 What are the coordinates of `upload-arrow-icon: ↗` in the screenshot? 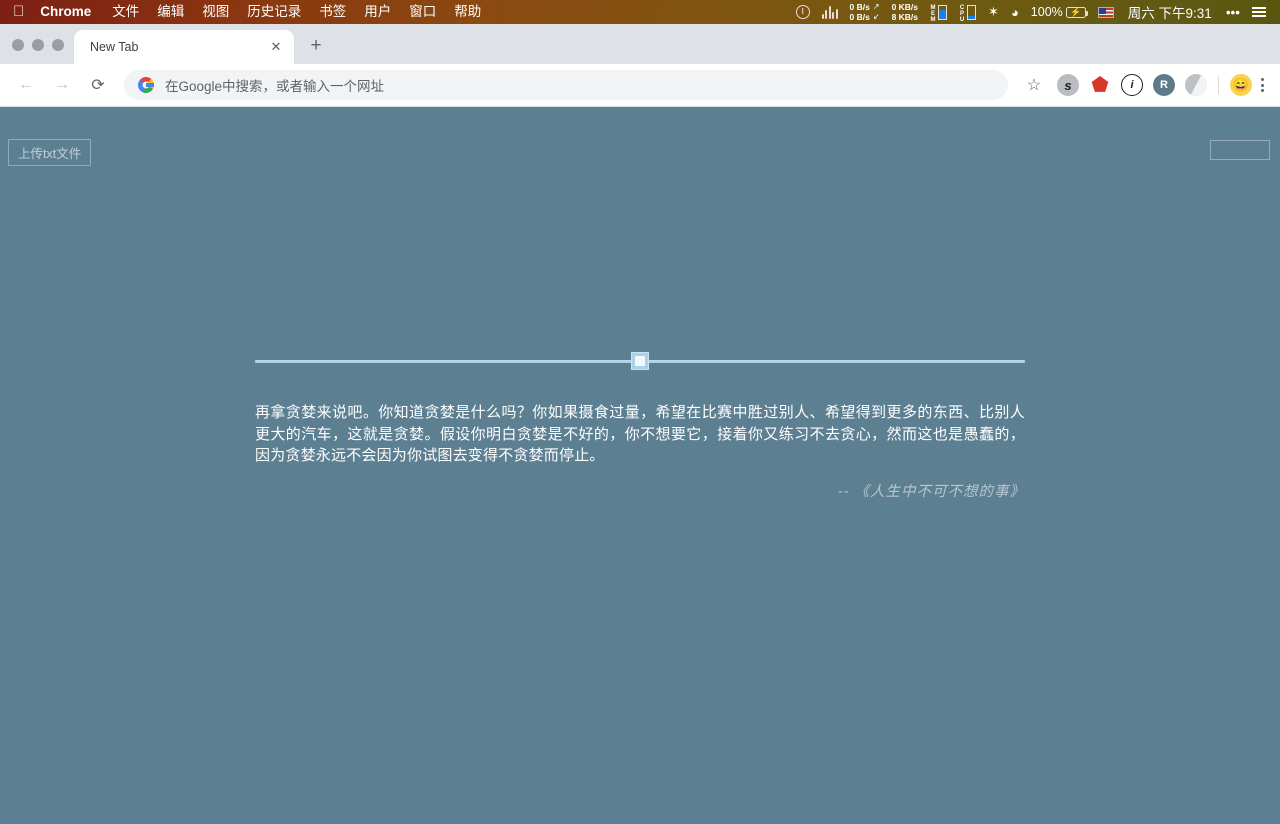 It's located at (876, 6).